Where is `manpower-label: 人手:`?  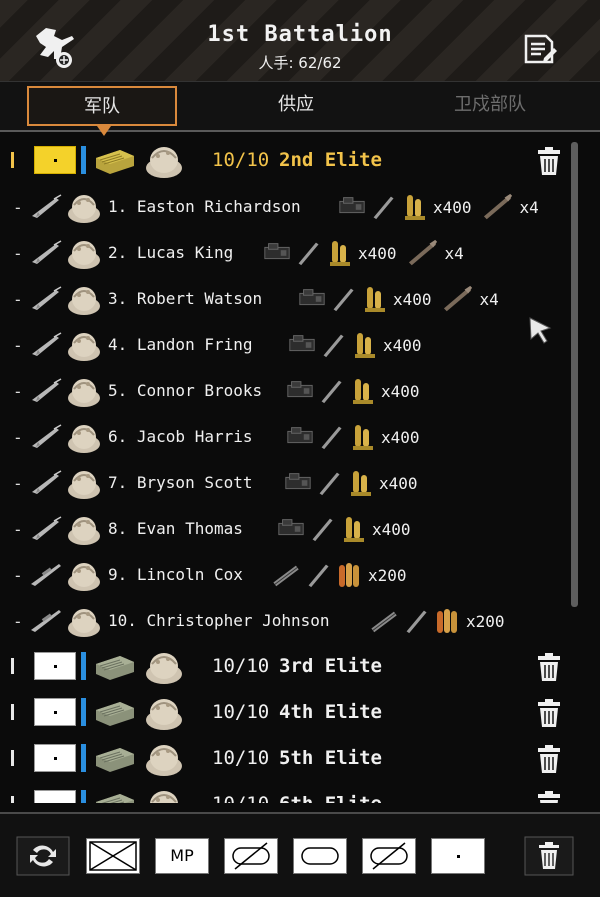 manpower-label: 人手: is located at coordinates (276, 63).